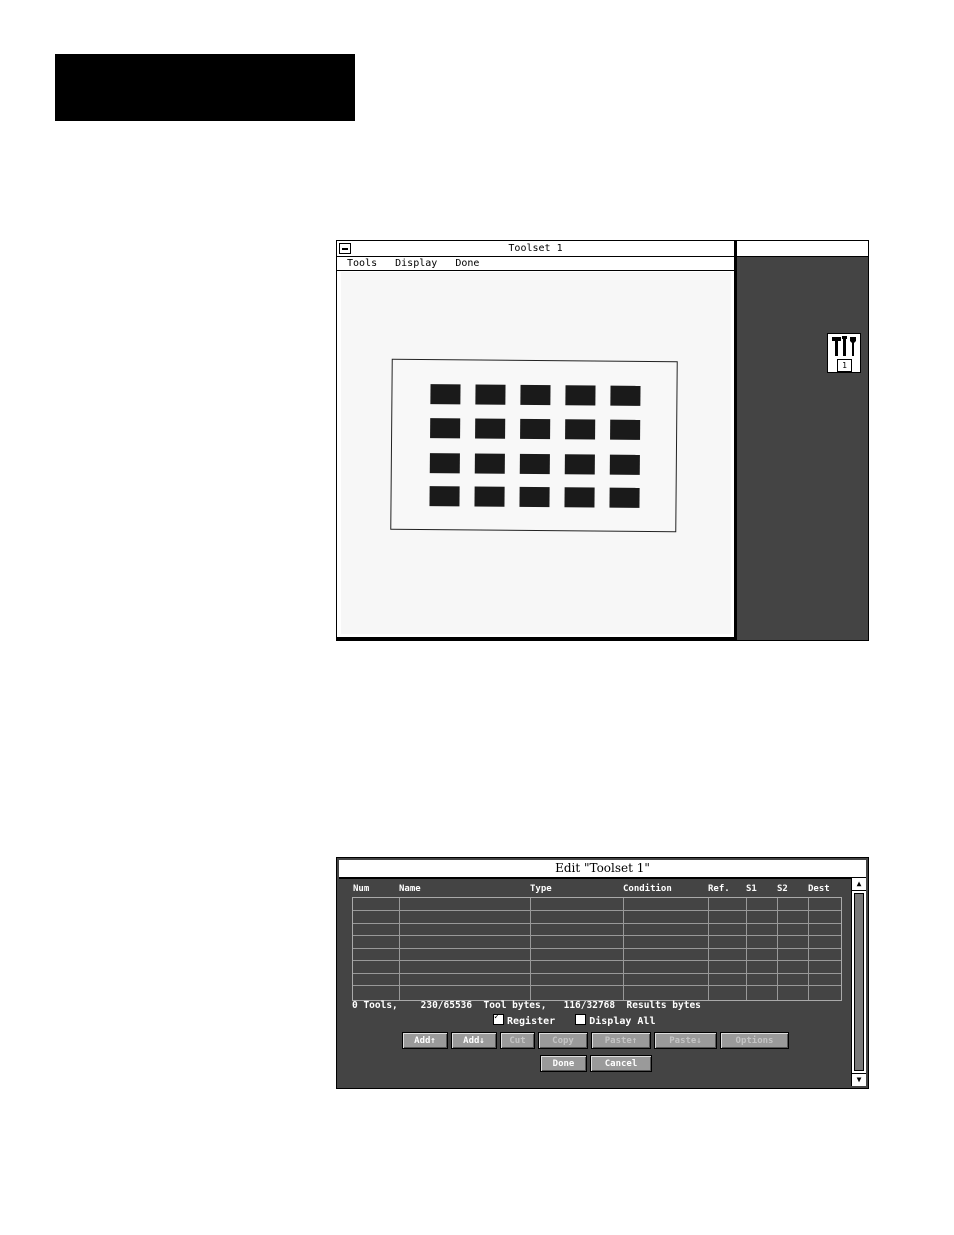 This screenshot has width=954, height=1235. I want to click on options-button: Options, so click(754, 1040).